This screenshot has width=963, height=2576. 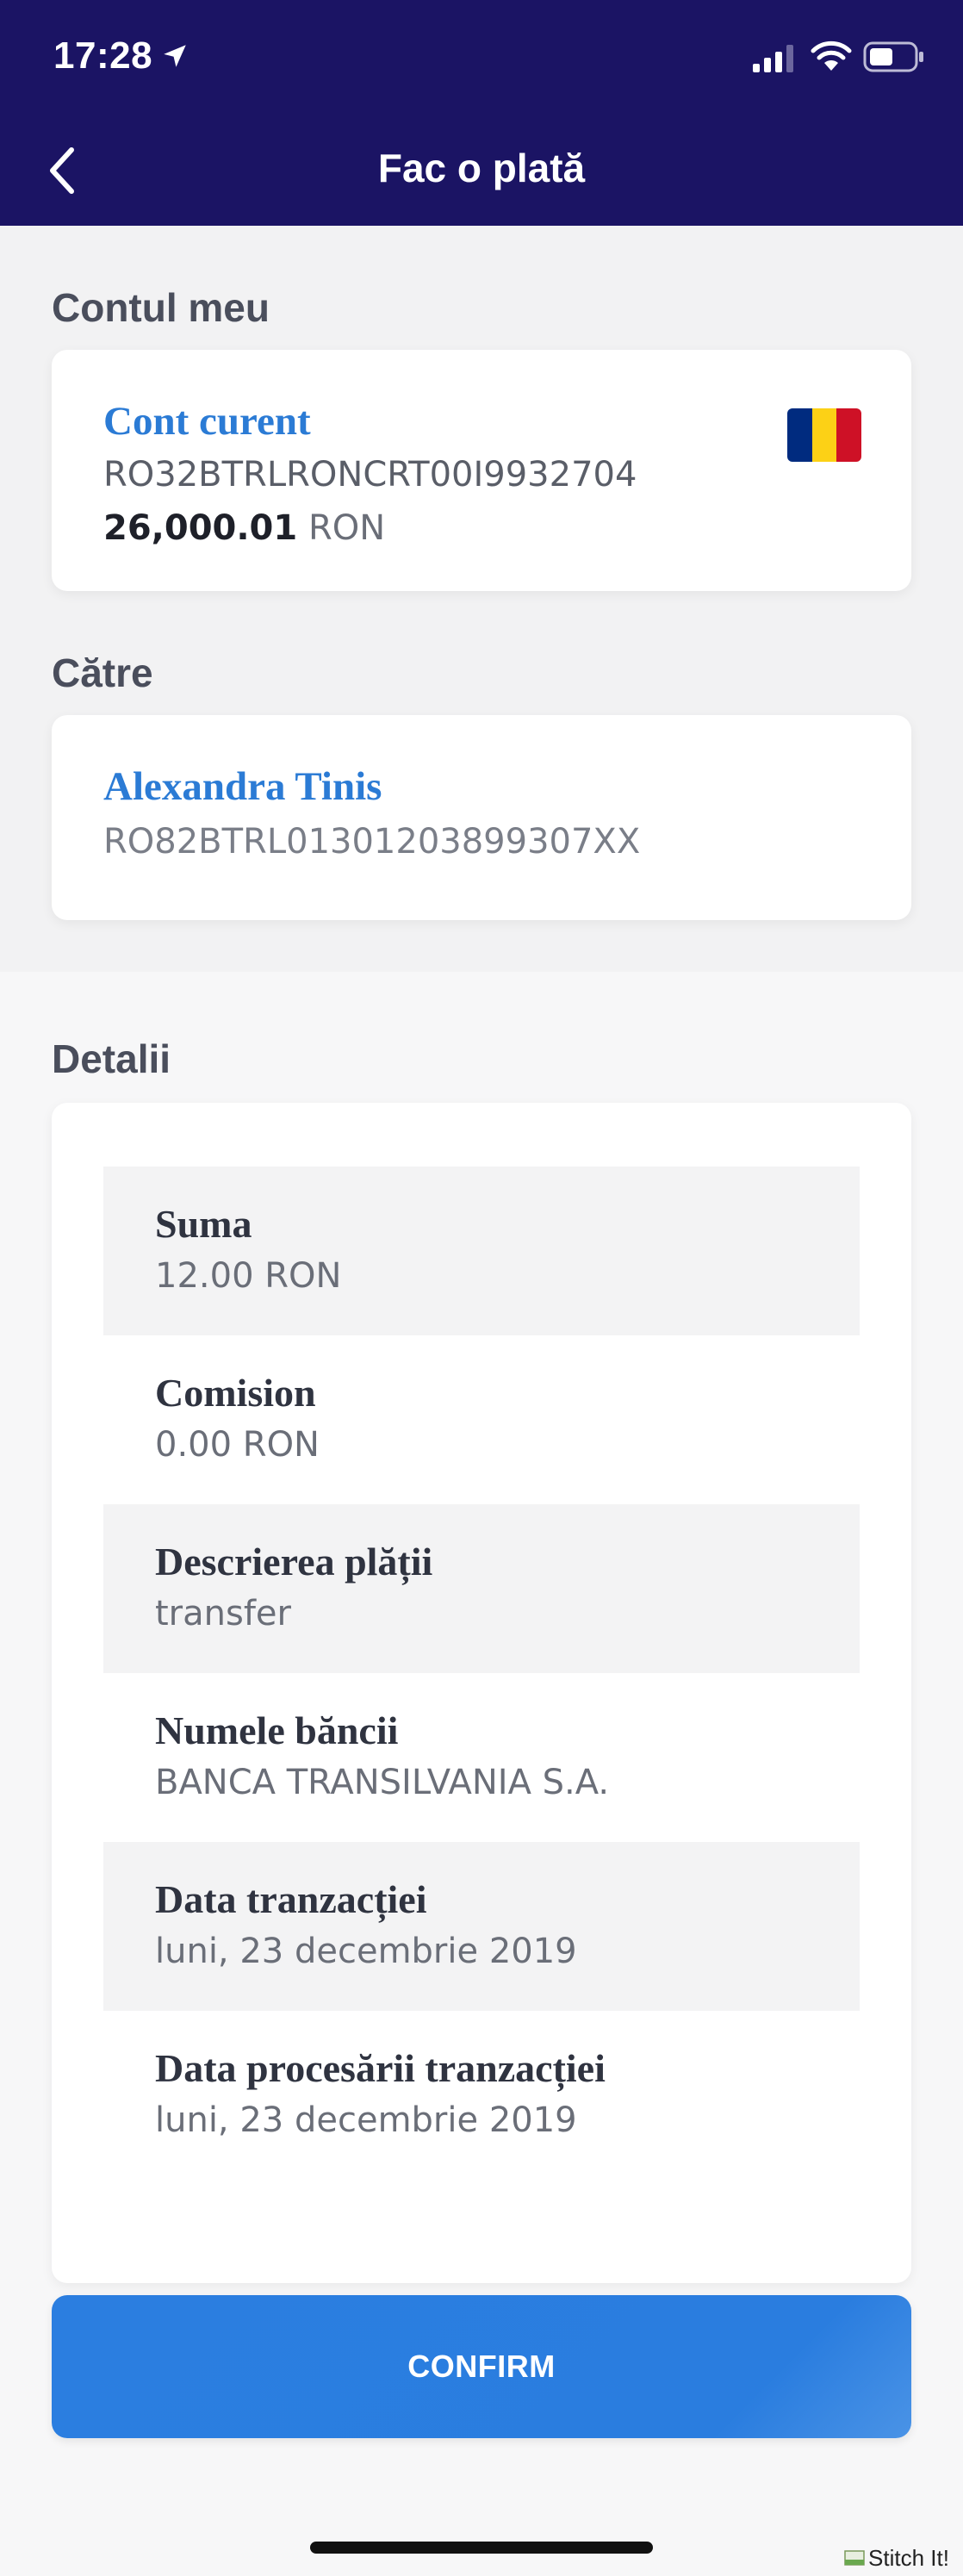 I want to click on detail-label: Comision, so click(x=235, y=1393).